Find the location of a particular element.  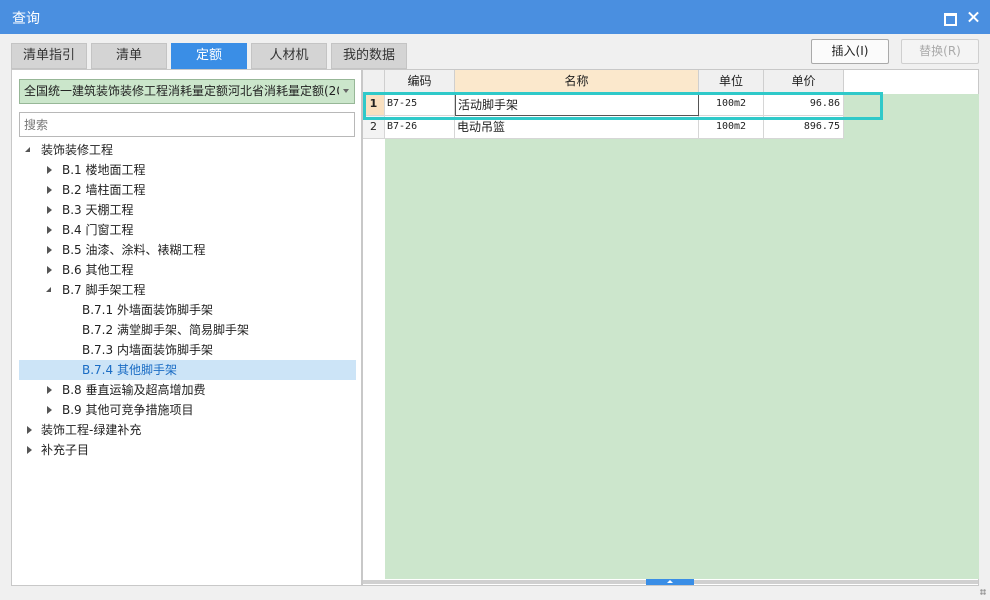

cell-name: 电动吊篮 is located at coordinates (577, 127).